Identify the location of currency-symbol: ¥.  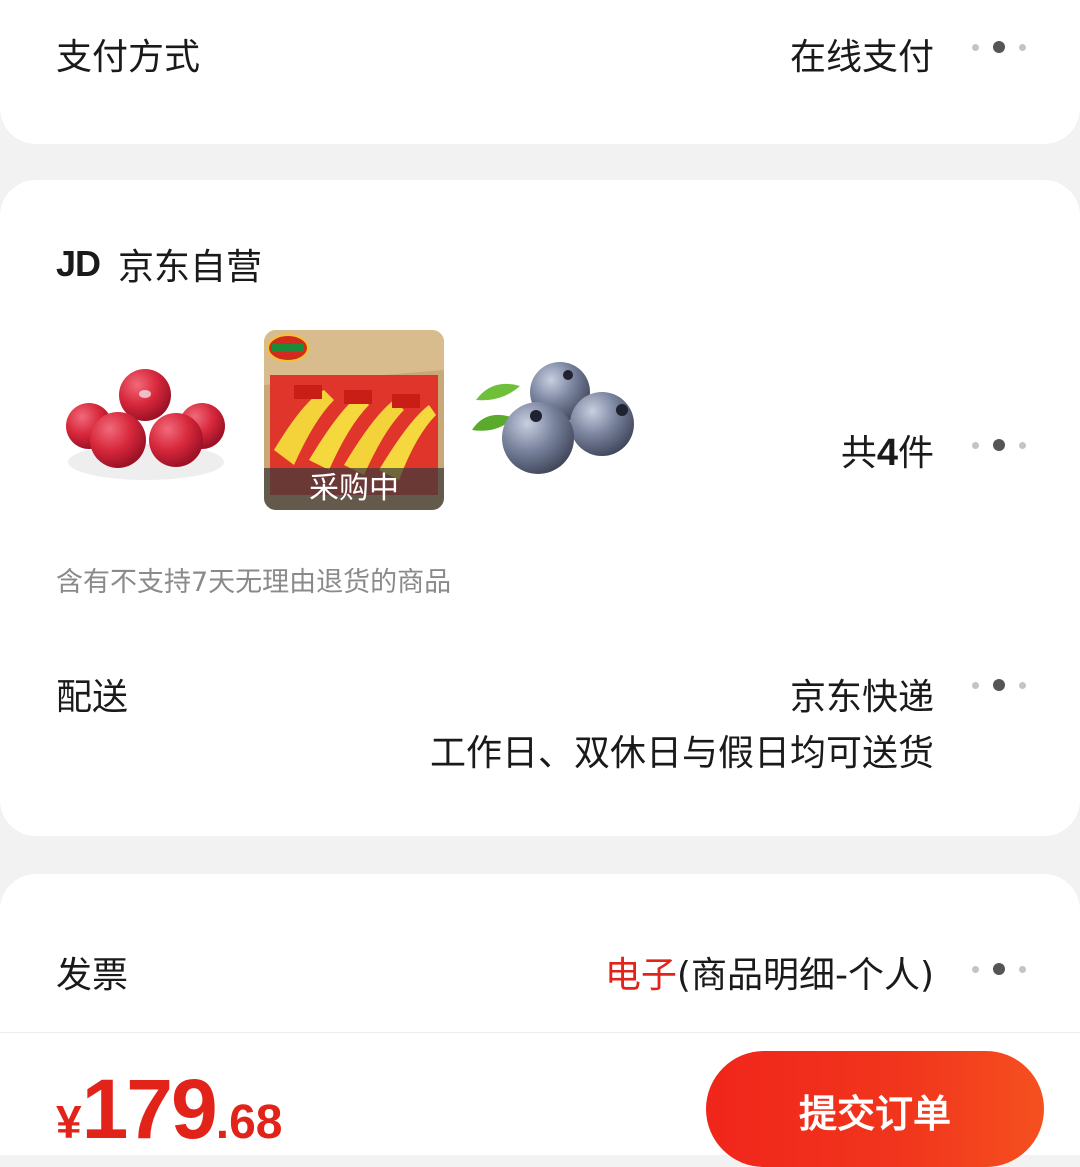
(69, 1122).